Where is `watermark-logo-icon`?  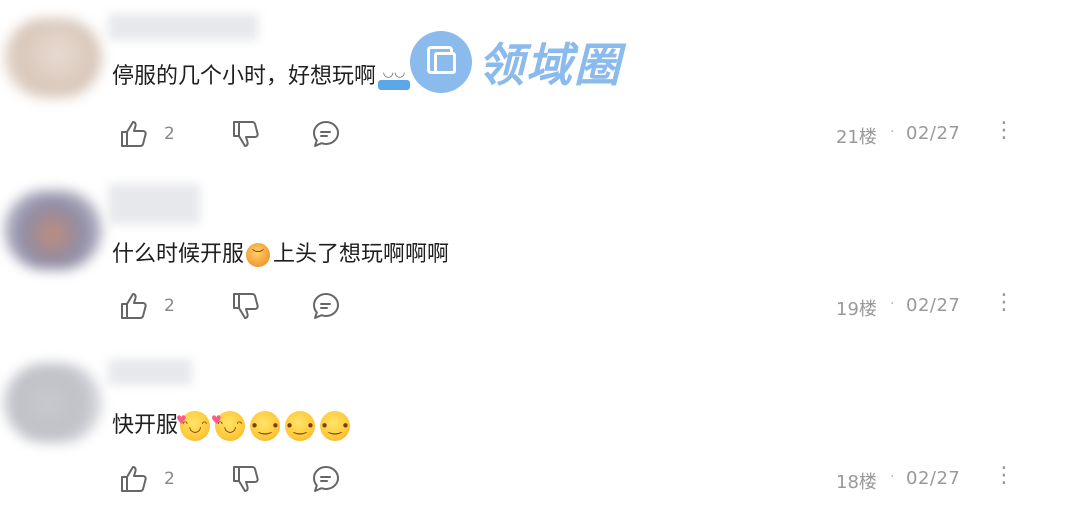
watermark-logo-icon is located at coordinates (441, 62).